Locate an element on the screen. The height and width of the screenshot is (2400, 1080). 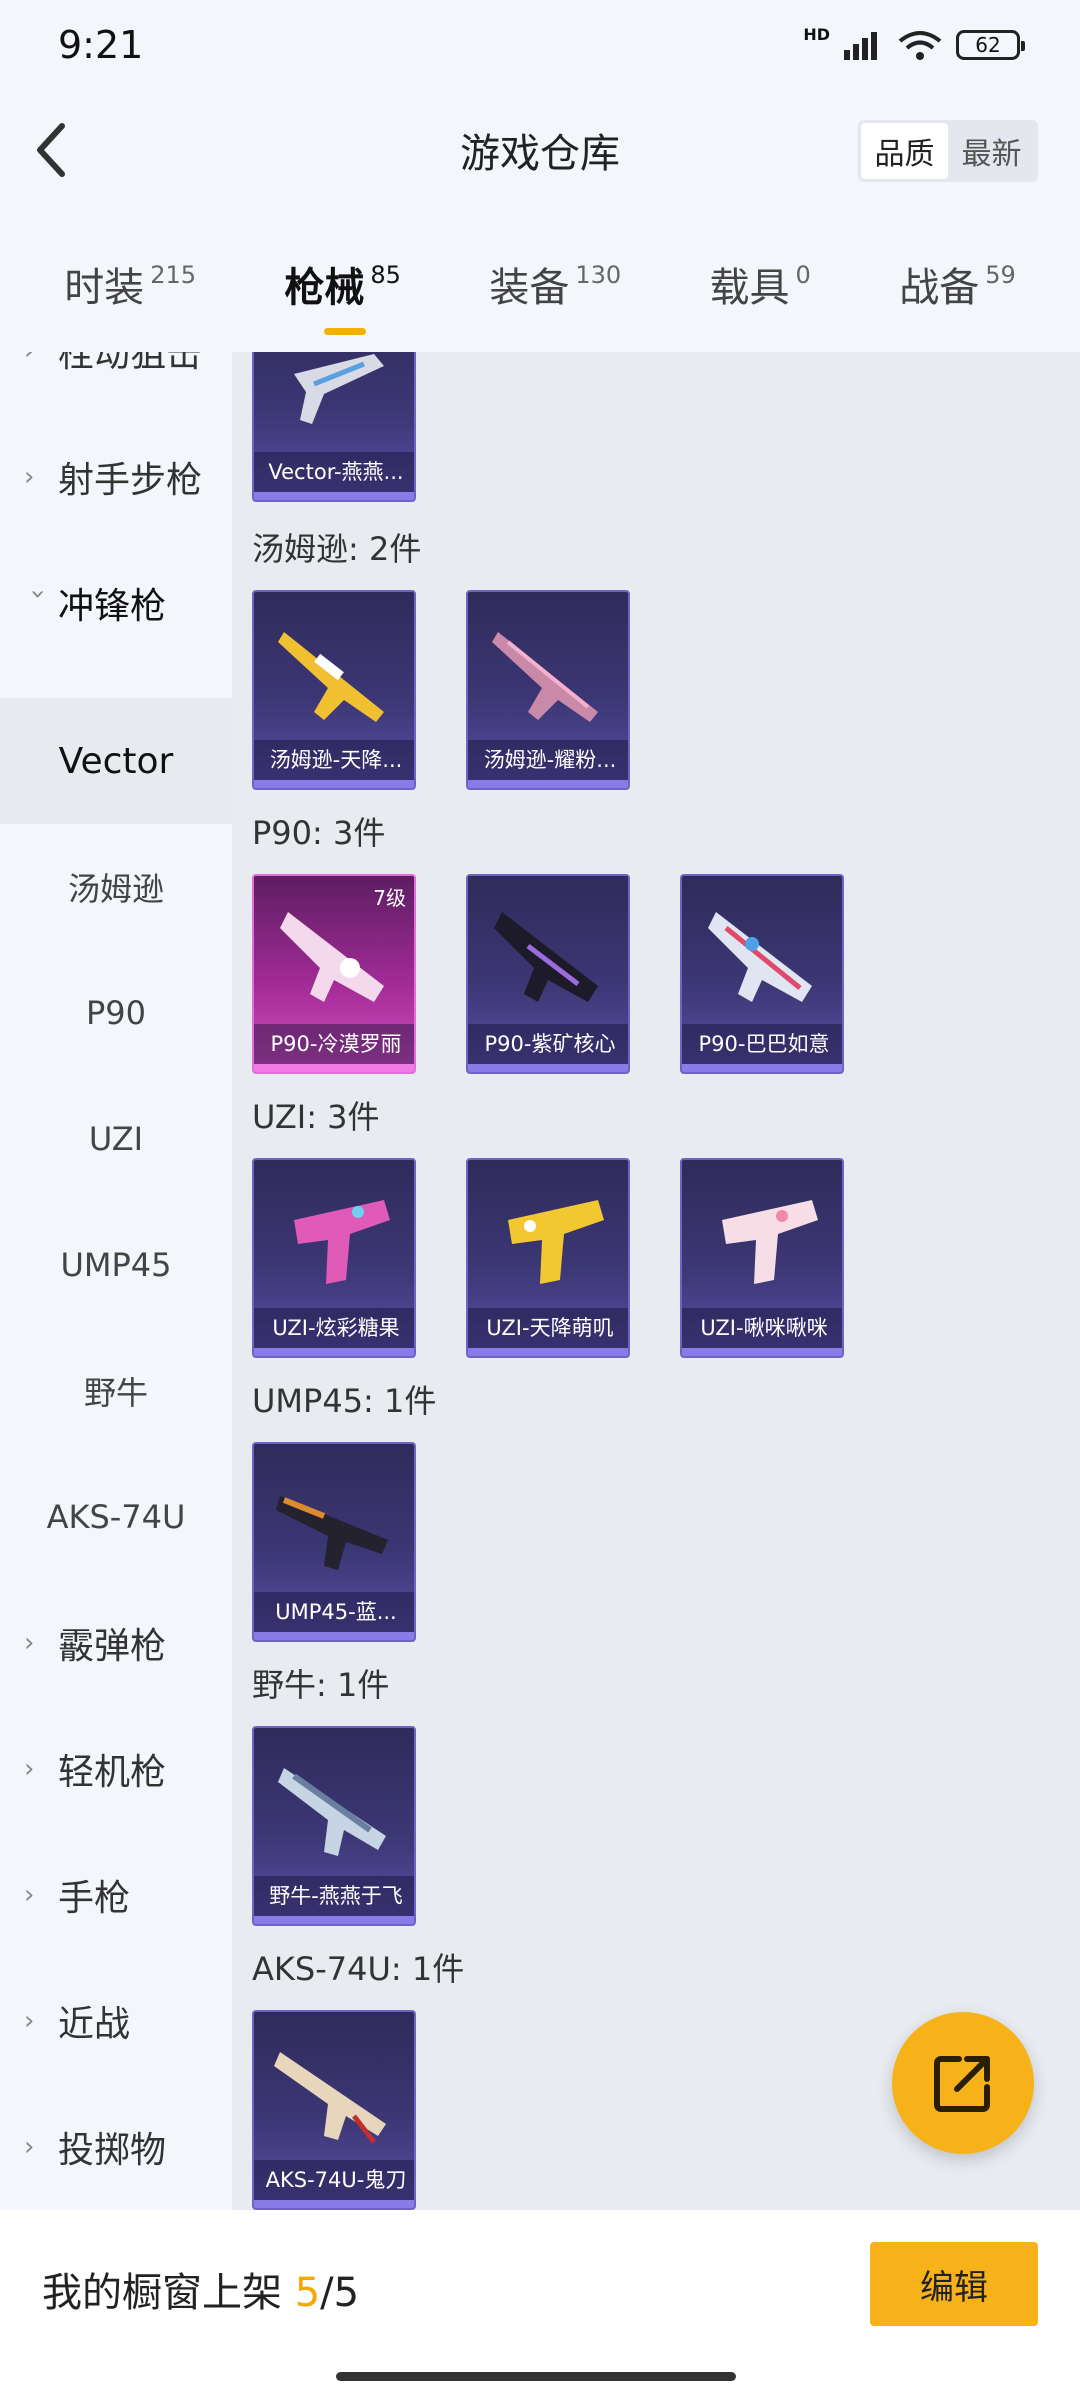
sidebar-item-label: 投掷物 is located at coordinates (112, 2150).